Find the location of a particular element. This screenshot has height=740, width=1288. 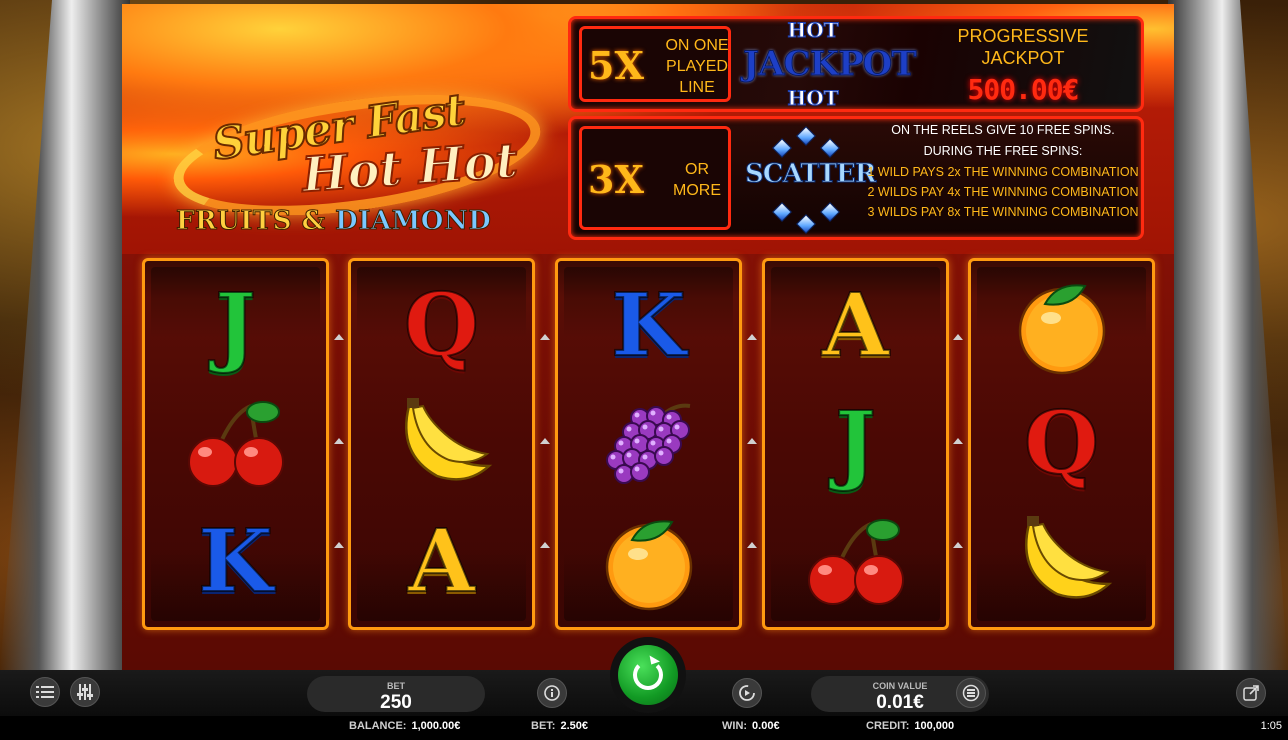

credit-value: 100,000 is located at coordinates (934, 726).